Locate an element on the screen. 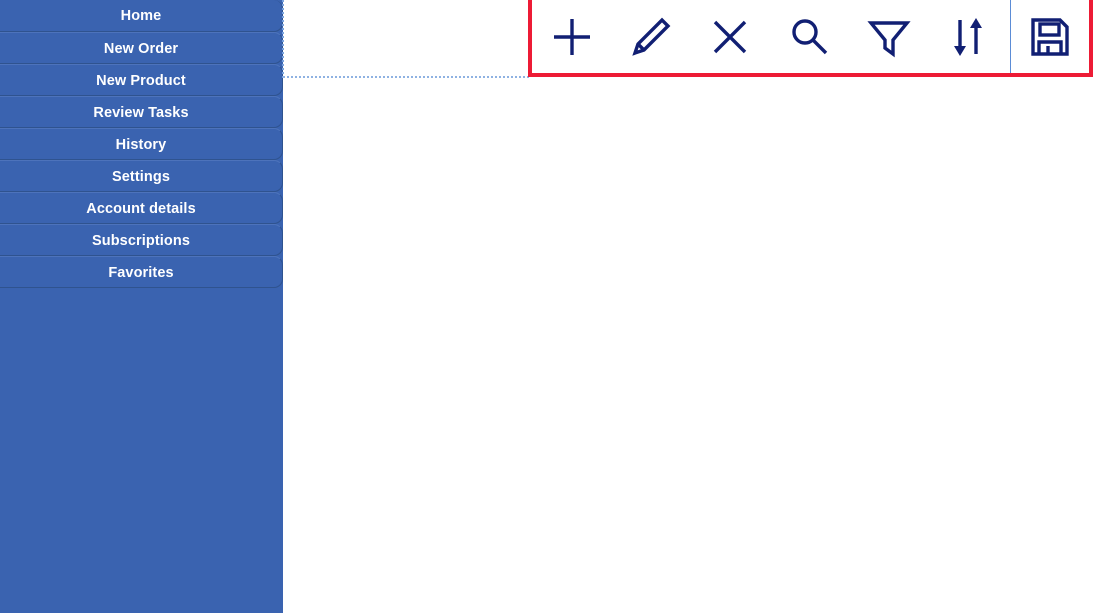 The height and width of the screenshot is (613, 1093). sidebar-item-label: Account details is located at coordinates (141, 209).